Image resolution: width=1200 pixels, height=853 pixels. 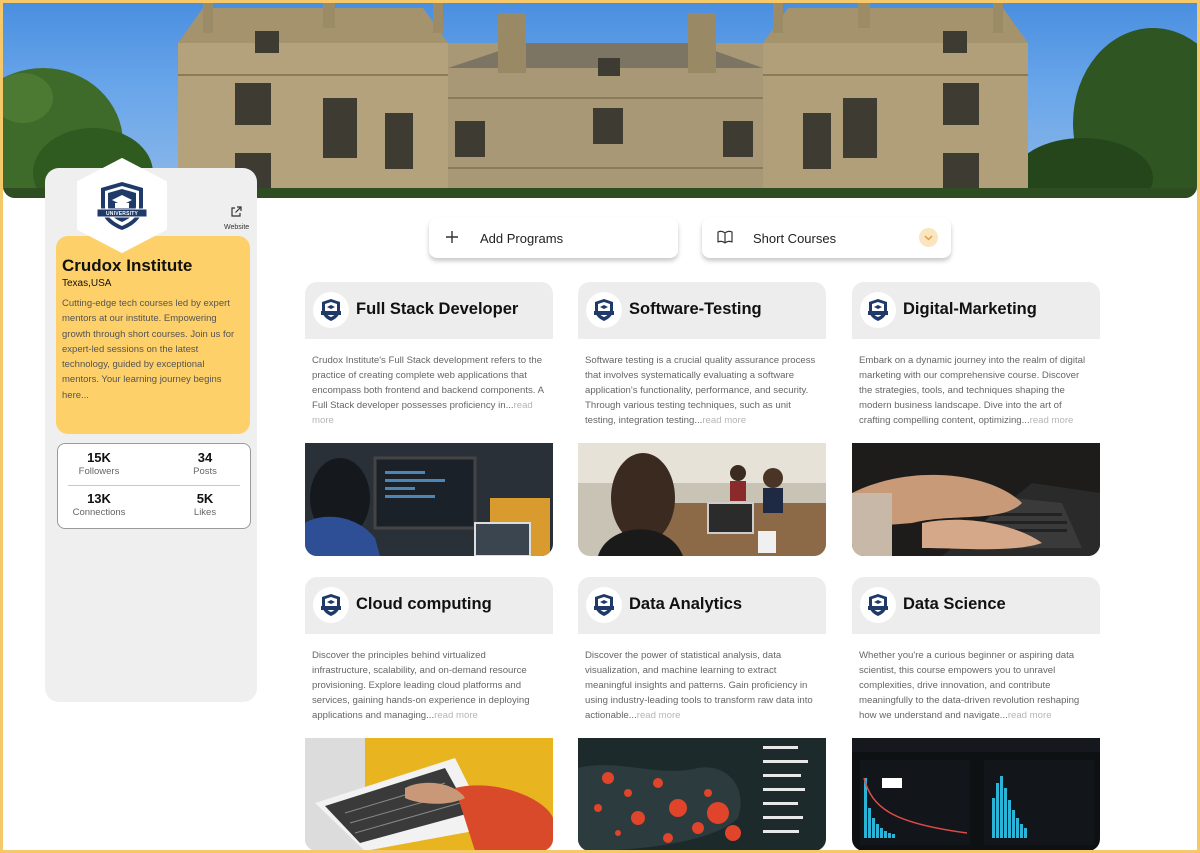 What do you see at coordinates (437, 309) in the screenshot?
I see `course-title: Full Stack Developer` at bounding box center [437, 309].